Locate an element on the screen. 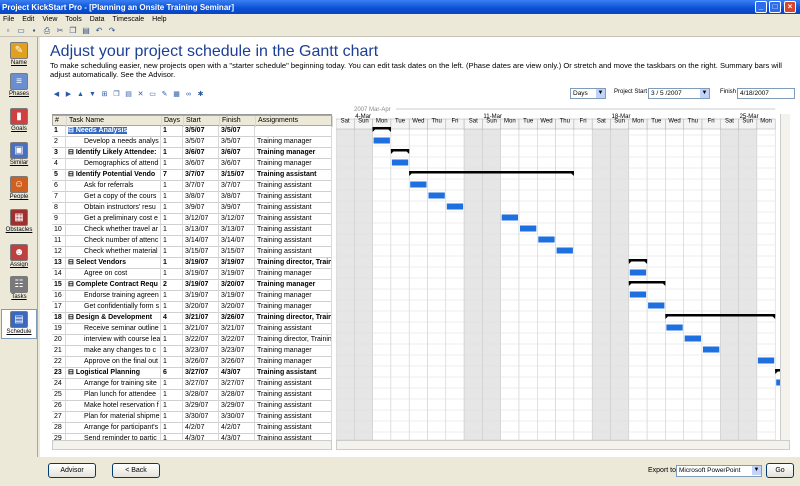 The image size is (800, 486). cell-task-name: Check number of attenc is located at coordinates (113, 241).